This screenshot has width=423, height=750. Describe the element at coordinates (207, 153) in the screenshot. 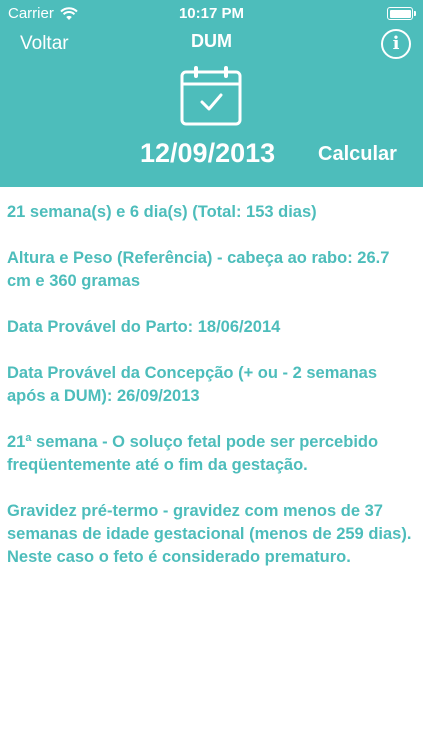

I see `date-display: 12/09/2013` at that location.